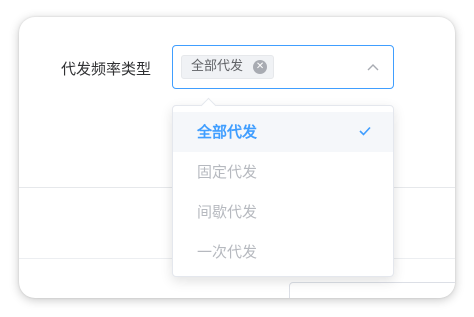 This screenshot has height=317, width=474. I want to click on selected-tag: 全部代发 ✕, so click(228, 67).